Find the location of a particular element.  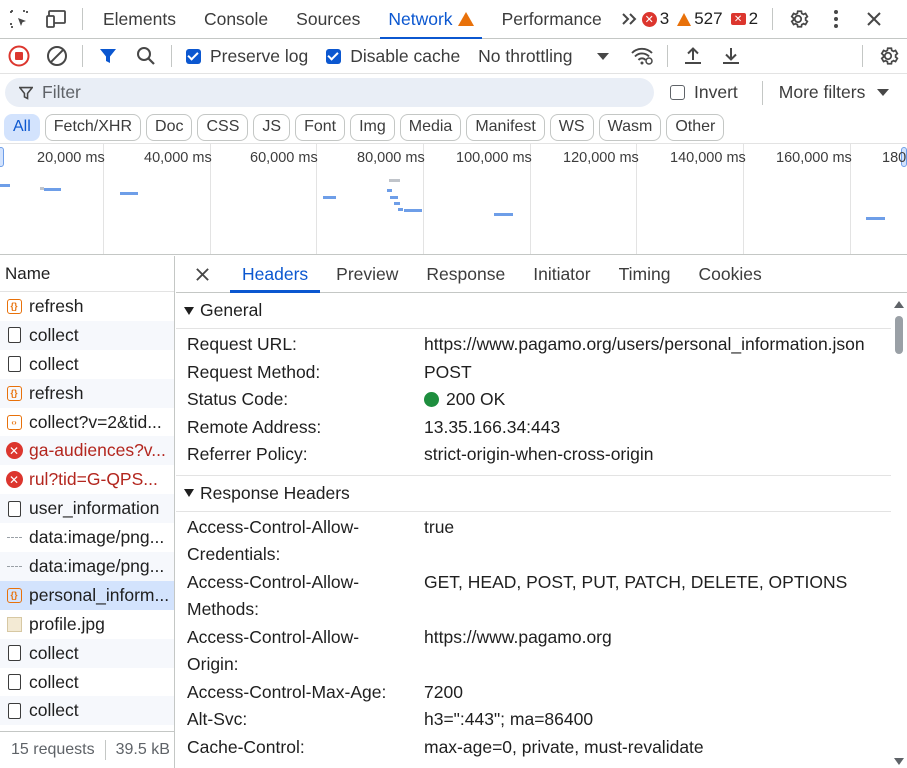

network-conditions-icon is located at coordinates (642, 56).